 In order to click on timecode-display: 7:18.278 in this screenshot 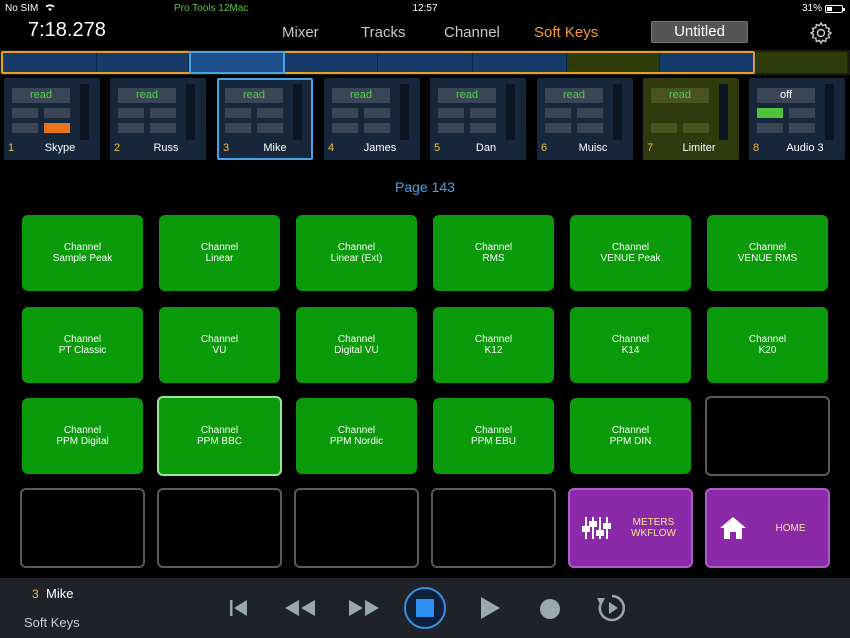, I will do `click(67, 30)`.